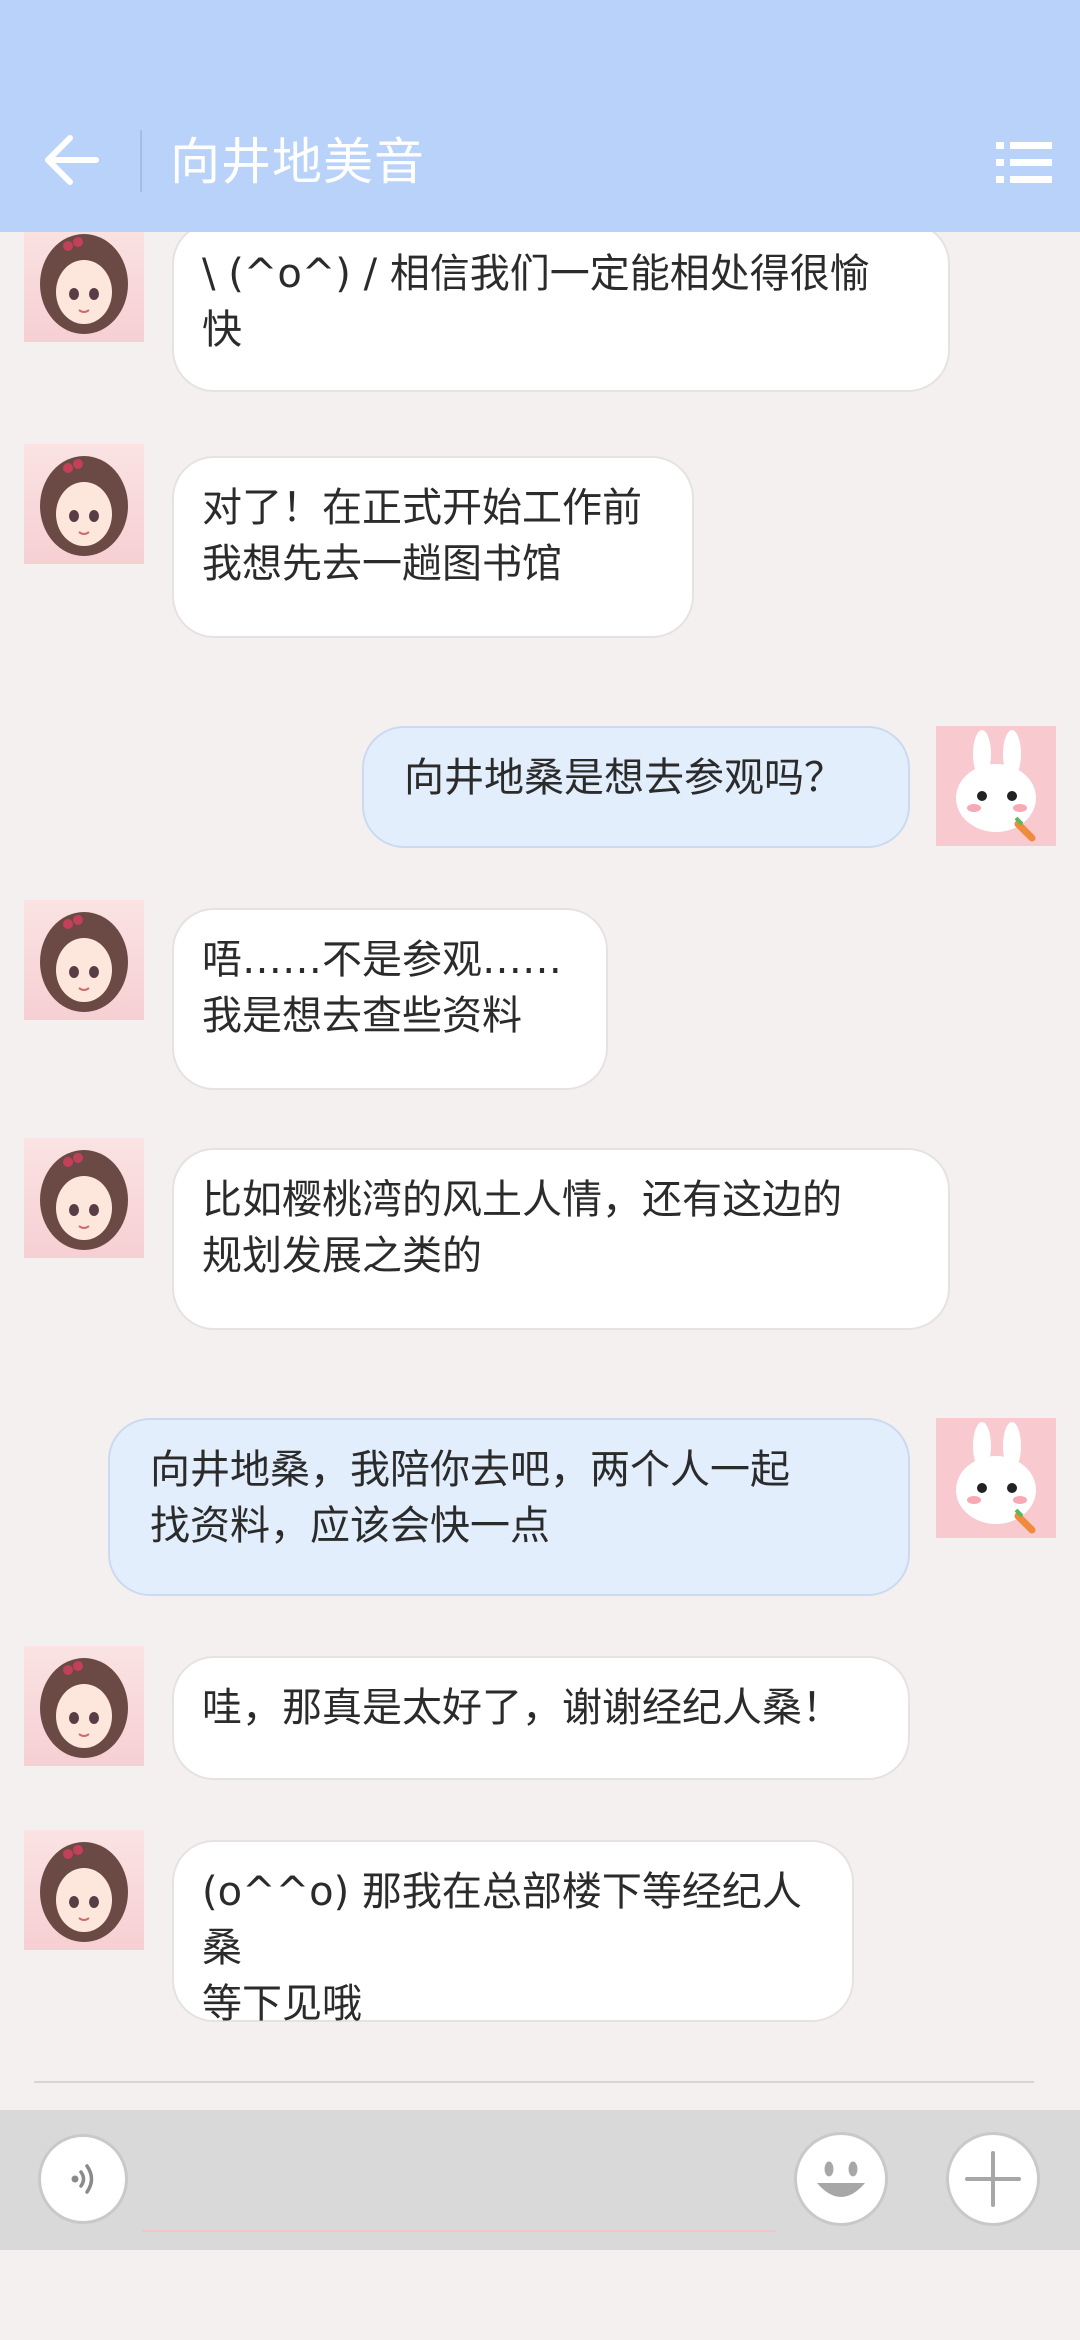 The image size is (1080, 2340). I want to click on message-bubble: (o^^o) 那我在总部楼下等经纪人桑 等下见哦, so click(513, 1933).